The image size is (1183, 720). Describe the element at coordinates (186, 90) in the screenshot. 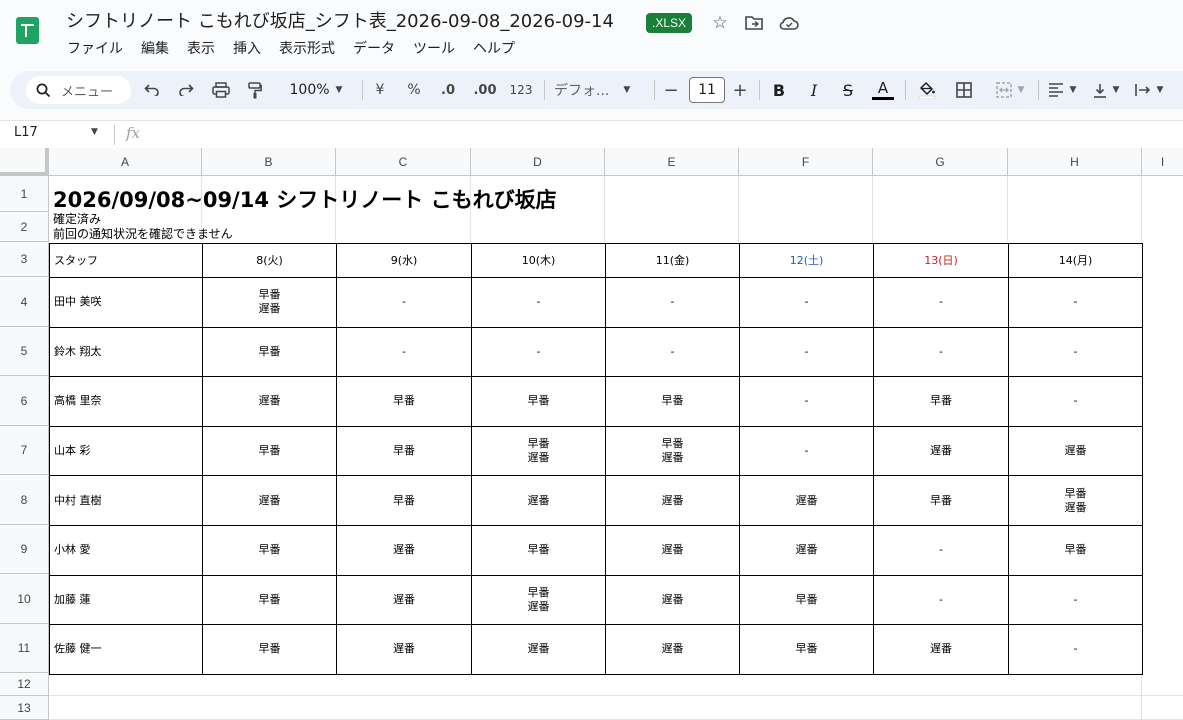

I see `redo-button` at that location.